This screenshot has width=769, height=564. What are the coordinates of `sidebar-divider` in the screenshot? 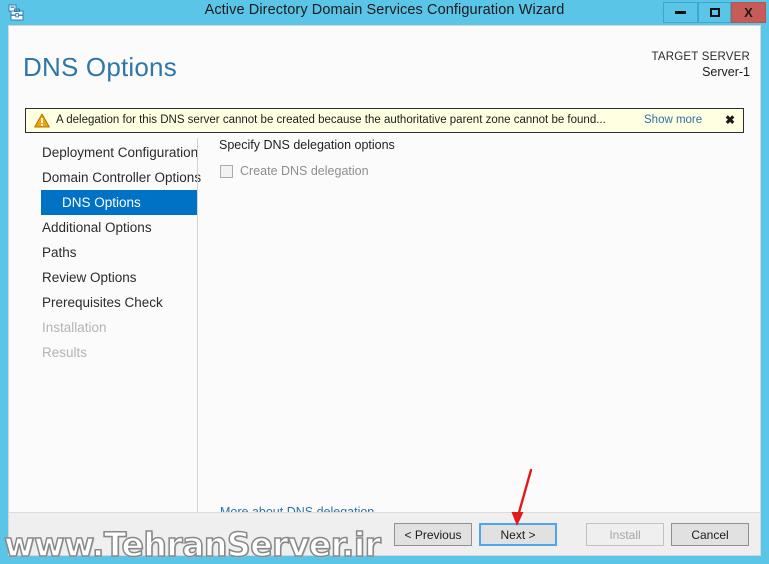 It's located at (197, 325).